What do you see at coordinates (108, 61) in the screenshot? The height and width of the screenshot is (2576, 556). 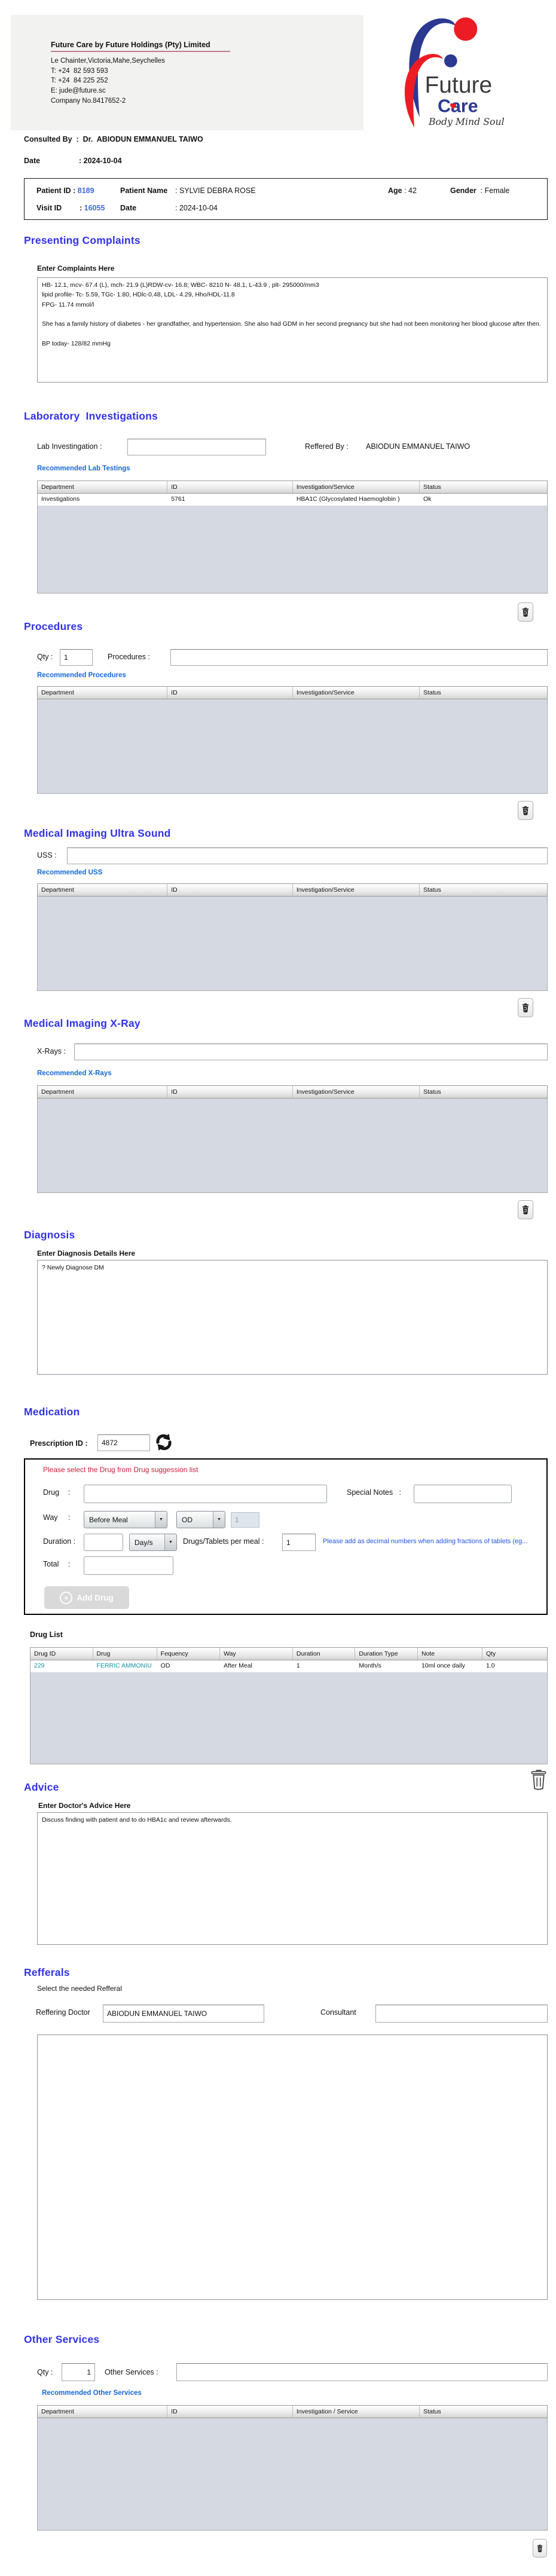 I see `company-address: Le Chainter,Victoria,Mahe,Seychelles` at bounding box center [108, 61].